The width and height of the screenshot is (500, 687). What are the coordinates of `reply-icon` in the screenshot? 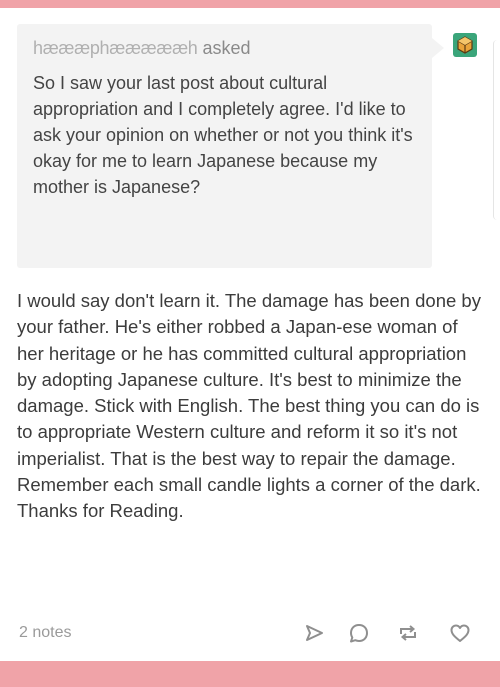 It's located at (359, 633).